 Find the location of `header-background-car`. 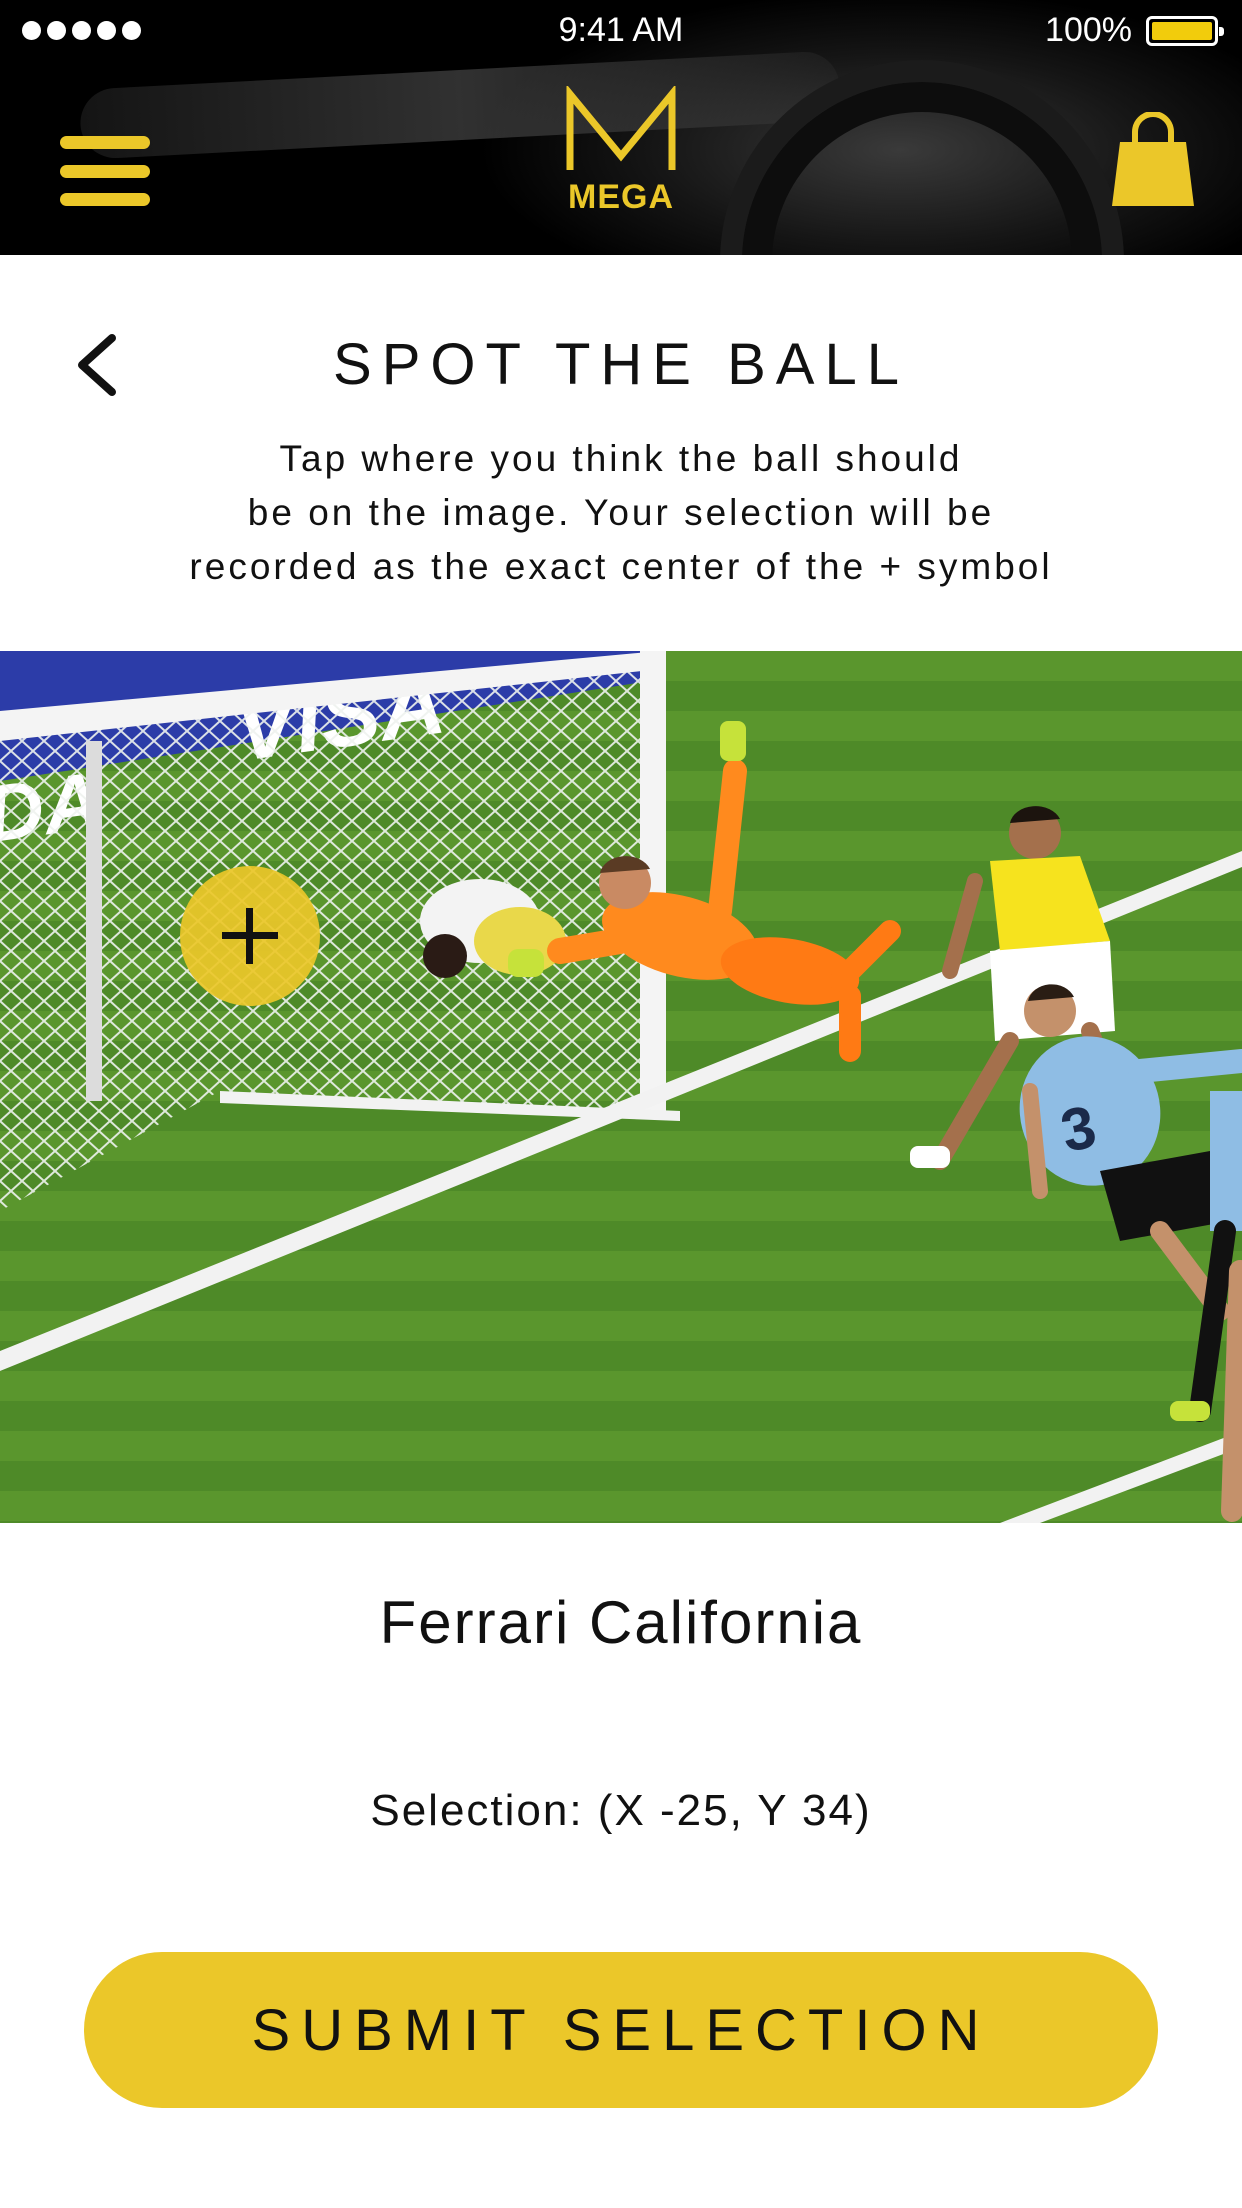

header-background-car is located at coordinates (460, 105).